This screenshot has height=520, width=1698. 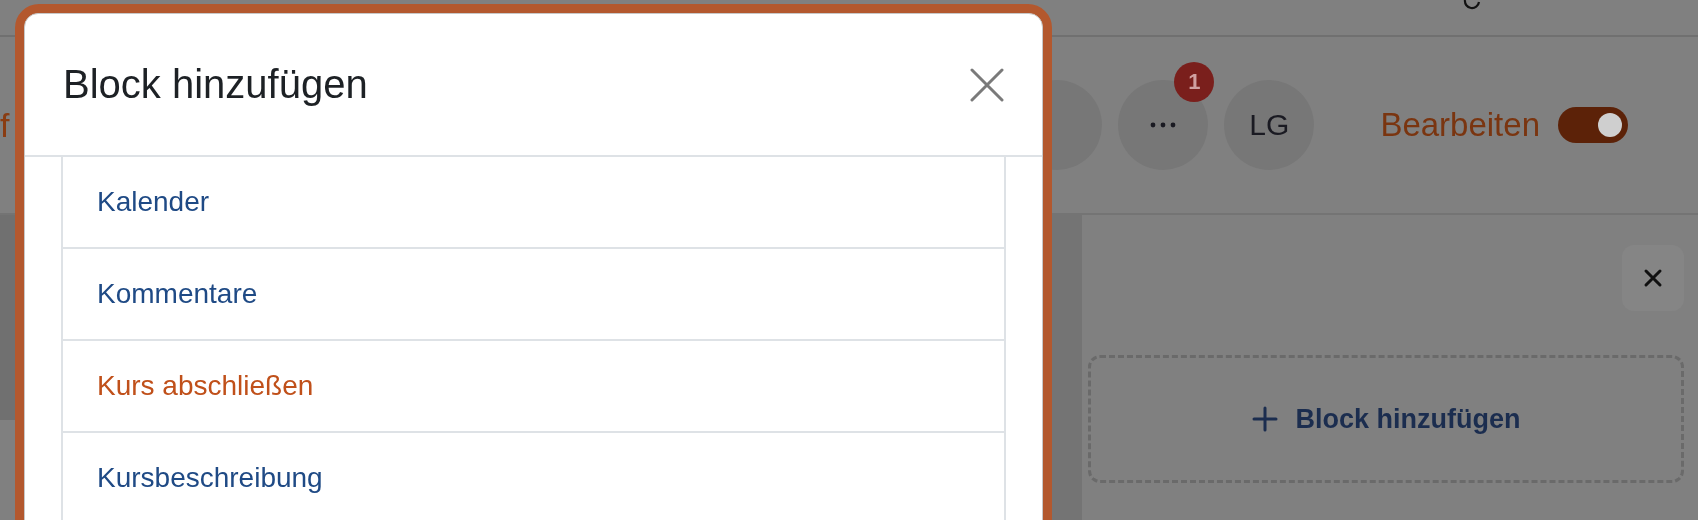 I want to click on block-option: Kalender, so click(x=533, y=203).